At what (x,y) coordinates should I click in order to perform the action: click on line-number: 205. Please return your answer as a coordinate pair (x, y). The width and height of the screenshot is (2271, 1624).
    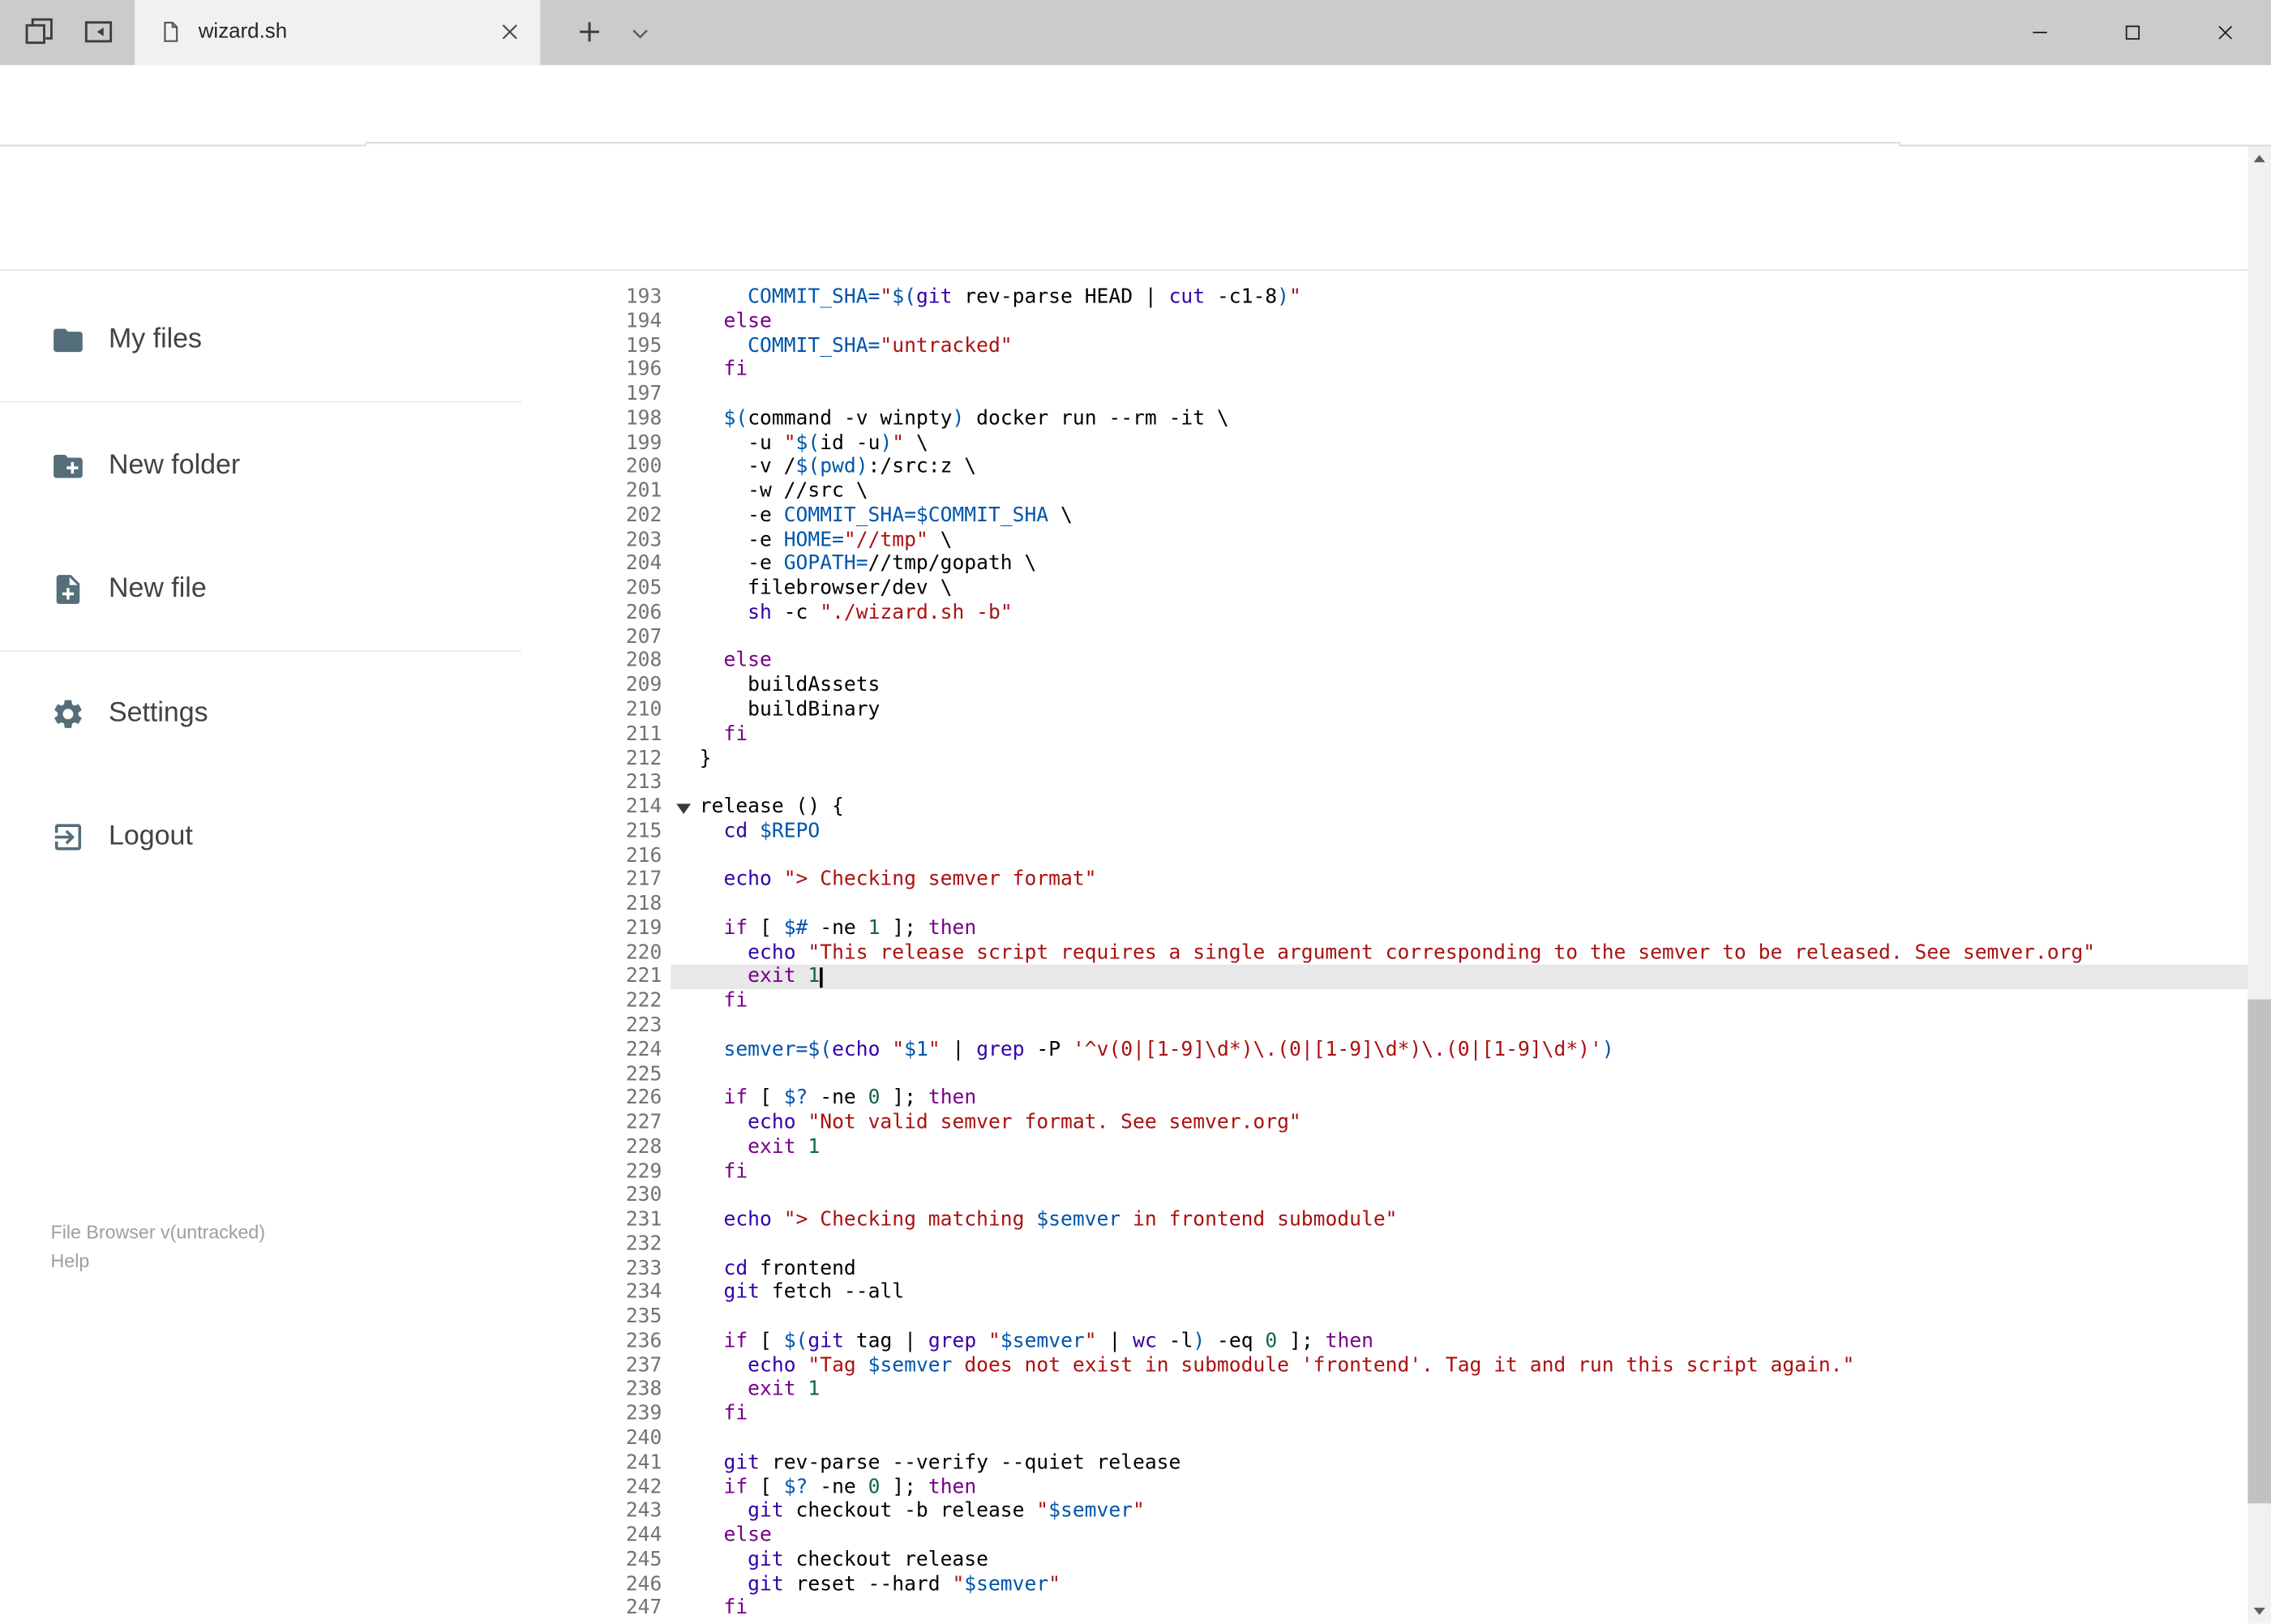
    Looking at the image, I should click on (628, 588).